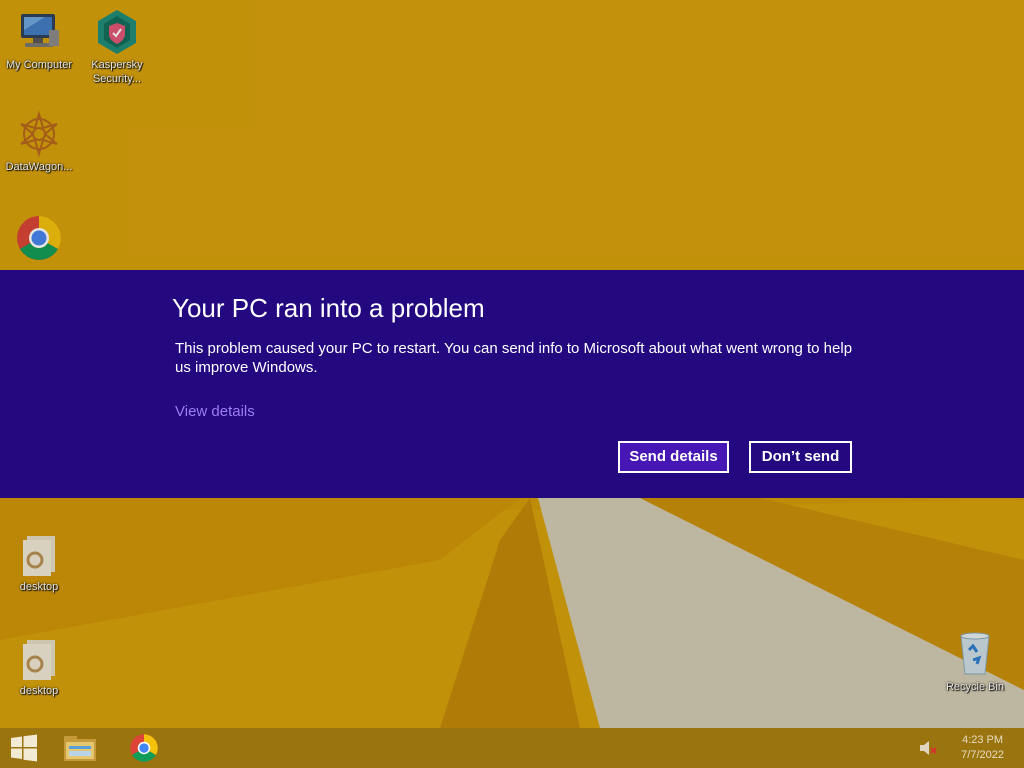  I want to click on icon-label: My Computer, so click(39, 65).